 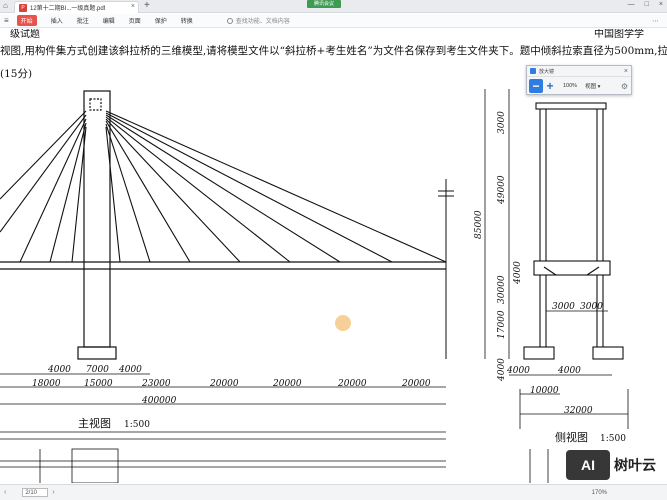 What do you see at coordinates (416, 384) in the screenshot?
I see `dim-front-10: 20000` at bounding box center [416, 384].